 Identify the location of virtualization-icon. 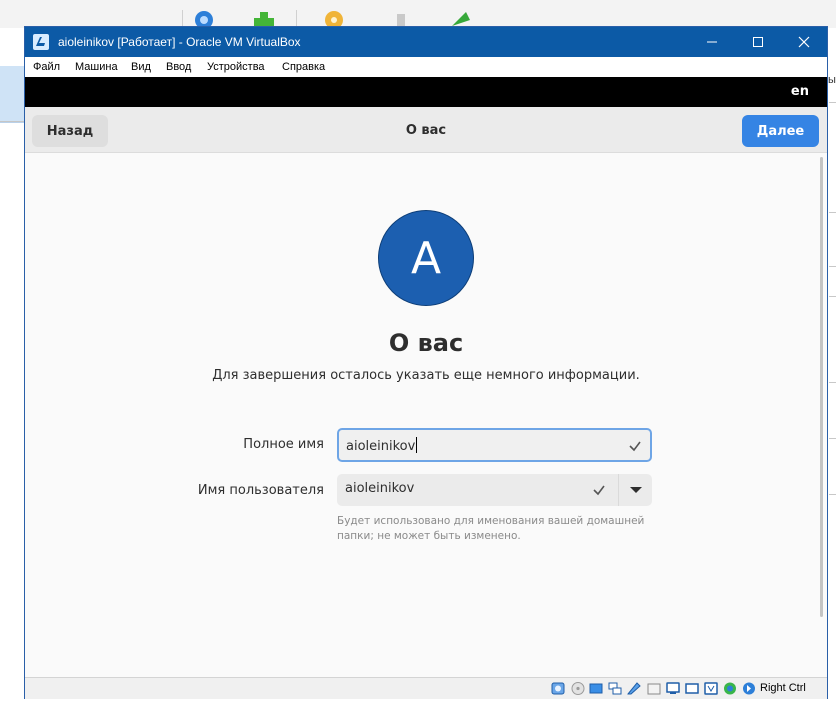
(730, 688).